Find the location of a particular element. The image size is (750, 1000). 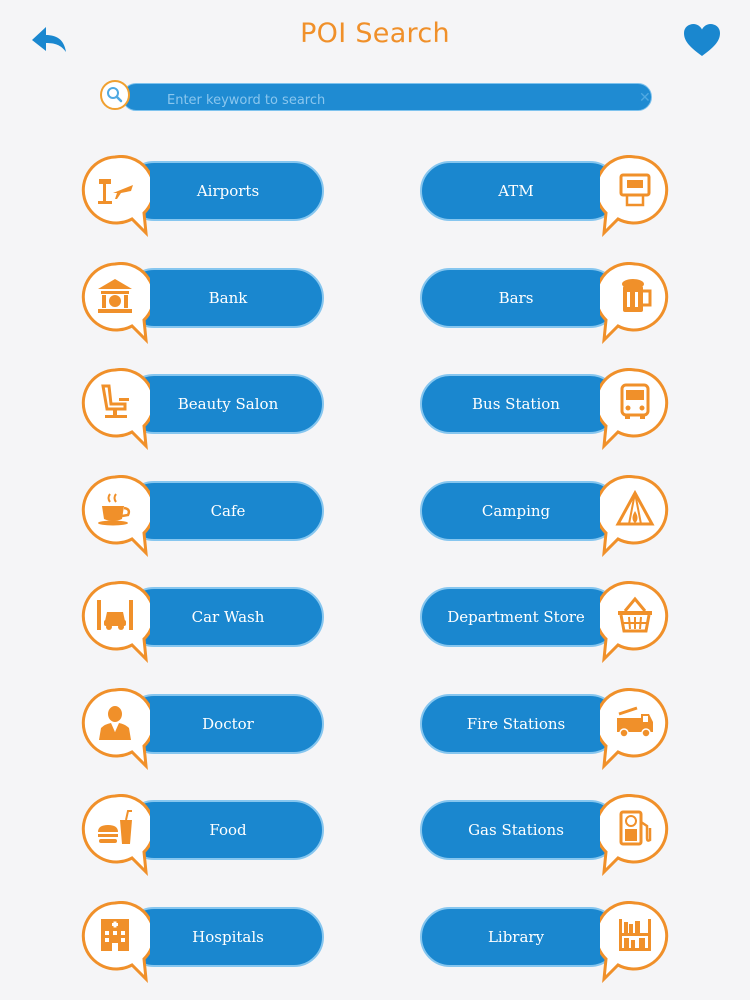

favorites-button is located at coordinates (702, 40).